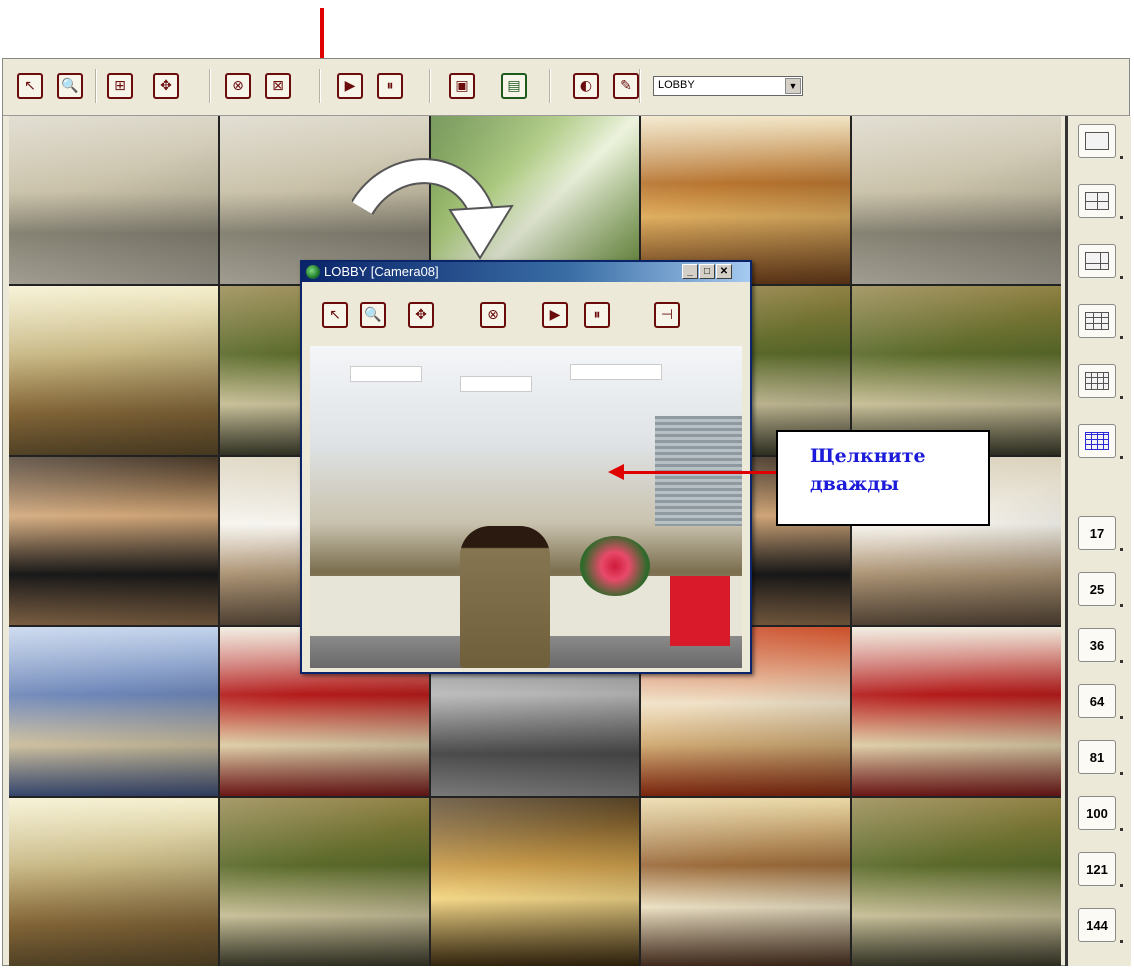 This screenshot has width=1134, height=968. Describe the element at coordinates (1097, 321) in the screenshot. I see `layout-9-glyph` at that location.